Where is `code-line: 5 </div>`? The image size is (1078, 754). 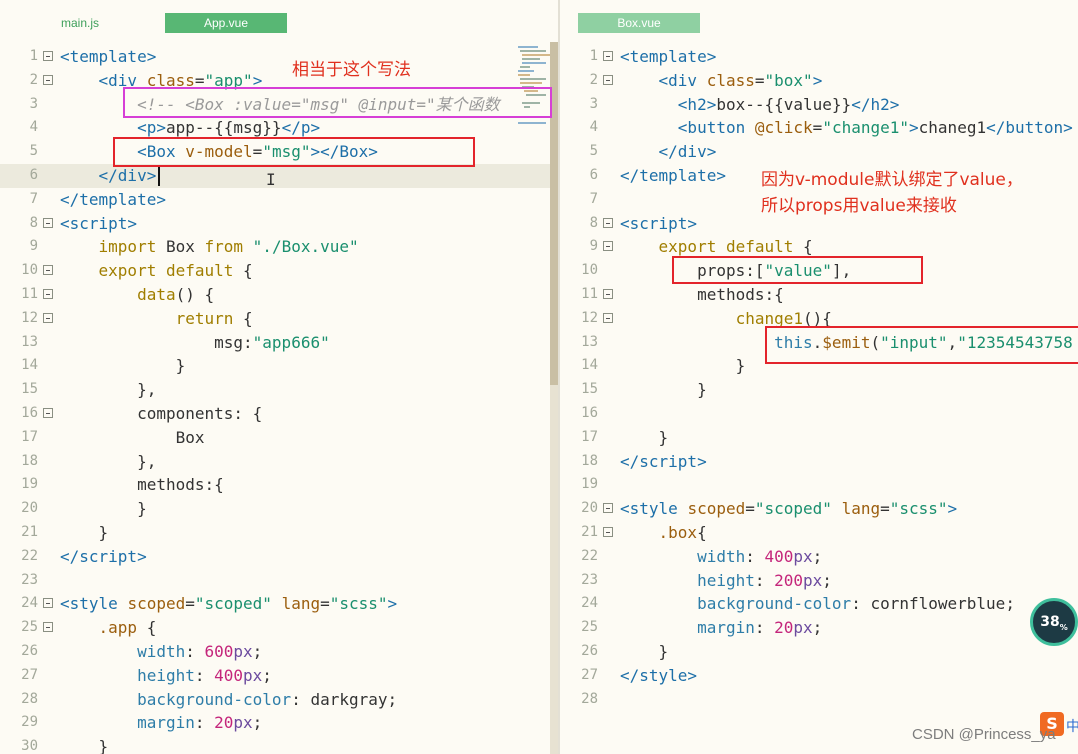 code-line: 5 </div> is located at coordinates (819, 152).